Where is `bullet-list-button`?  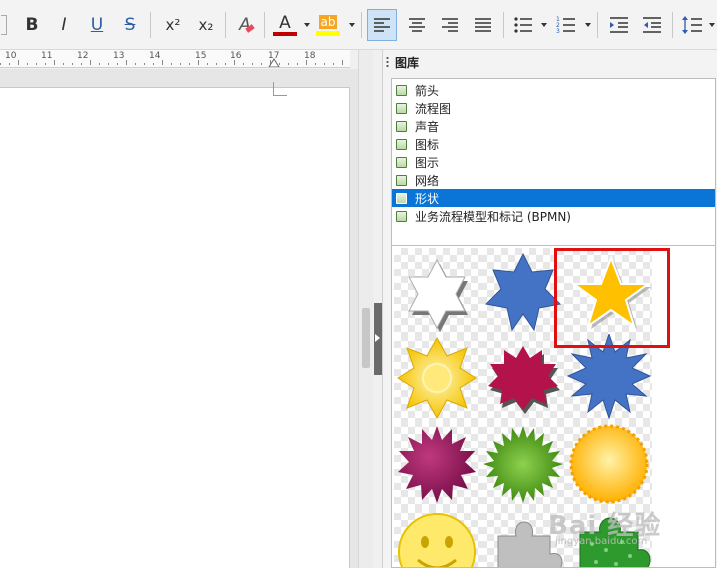
bullet-list-button is located at coordinates (523, 25).